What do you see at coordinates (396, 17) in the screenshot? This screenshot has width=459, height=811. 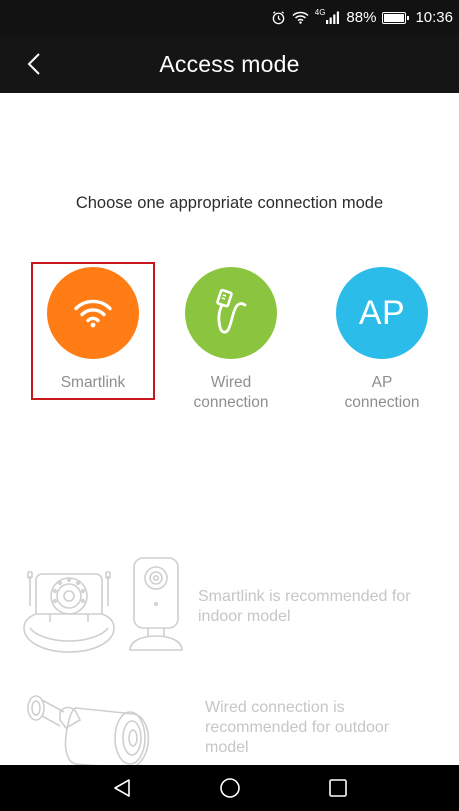 I see `battery-icon` at bounding box center [396, 17].